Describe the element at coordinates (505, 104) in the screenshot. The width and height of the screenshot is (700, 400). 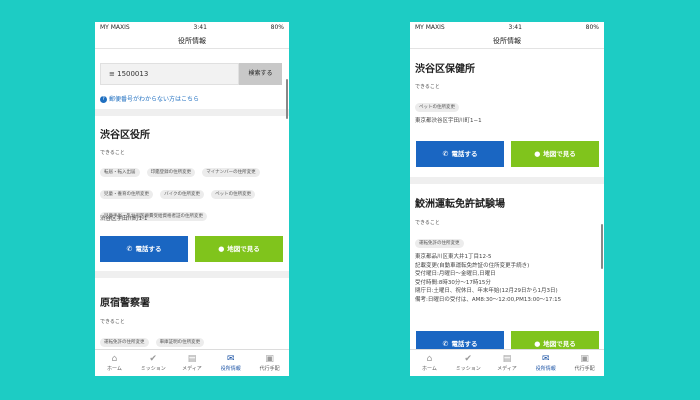
I see `capability-tags: ペットの住所変更` at that location.